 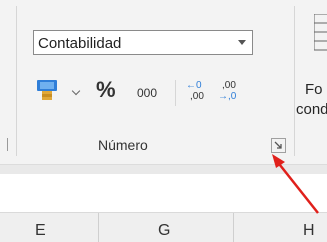 What do you see at coordinates (309, 231) in the screenshot?
I see `column-header-h: H` at bounding box center [309, 231].